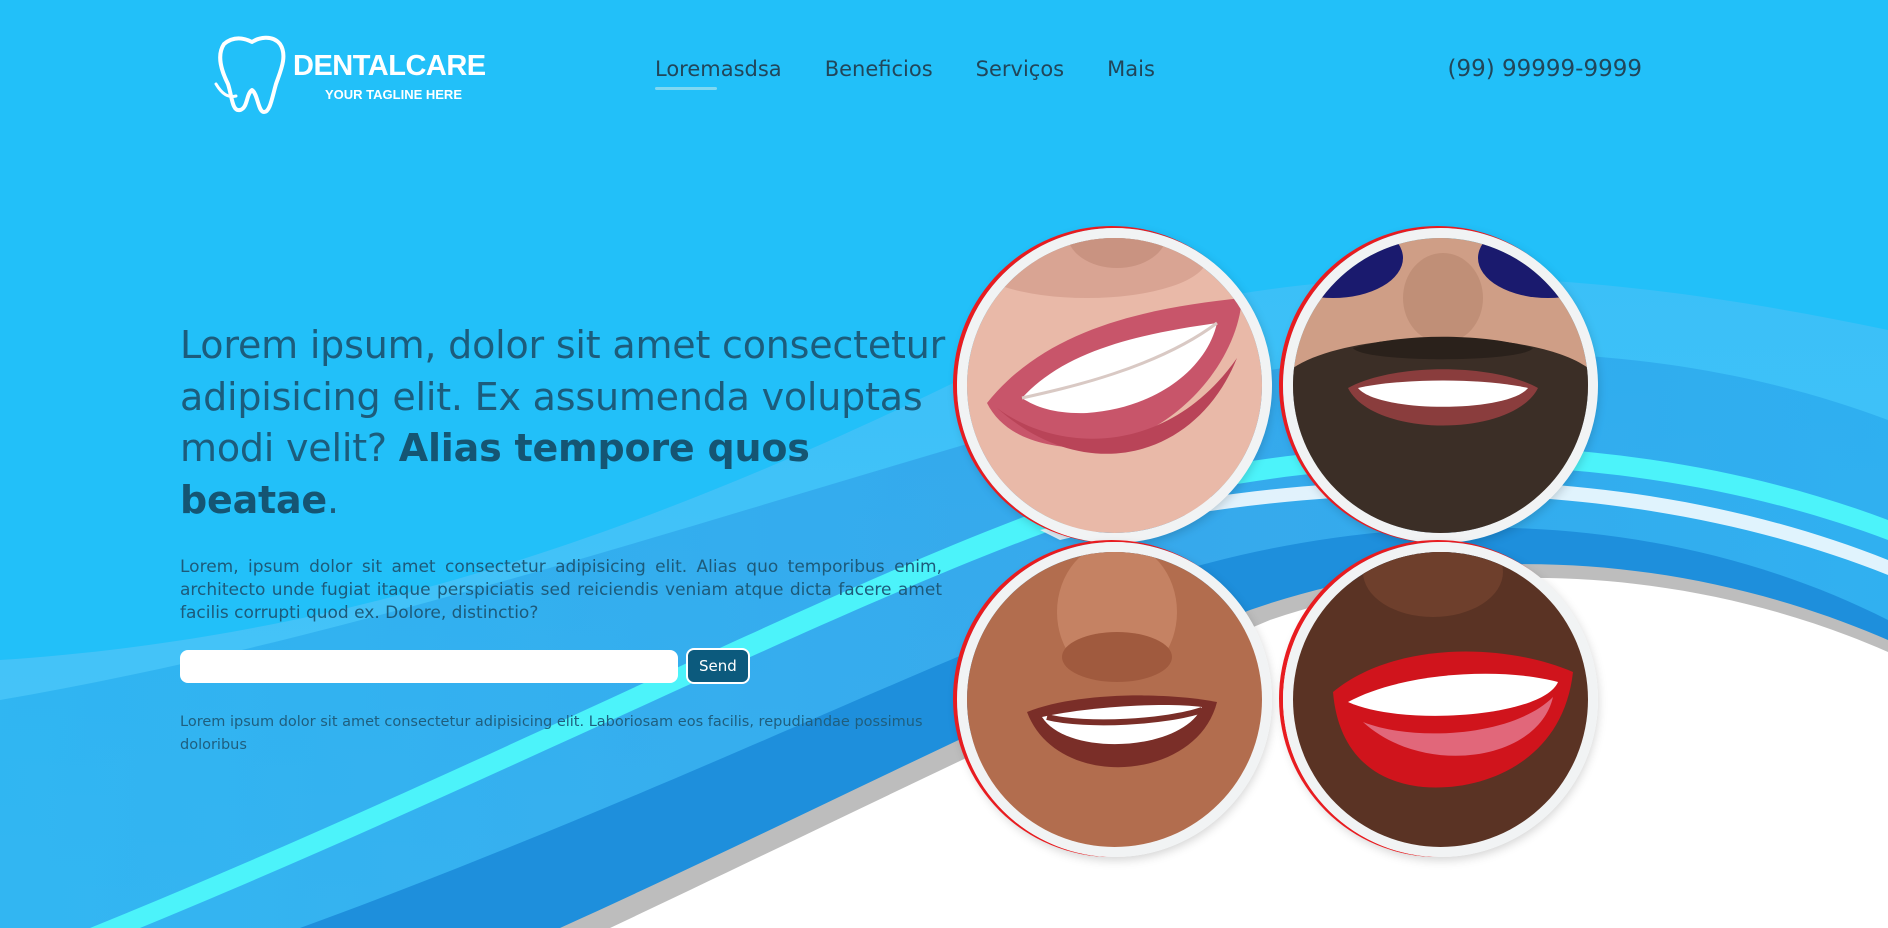 This screenshot has height=928, width=1888. Describe the element at coordinates (879, 74) in the screenshot. I see `nav-item-beneficios: Beneficios` at that location.